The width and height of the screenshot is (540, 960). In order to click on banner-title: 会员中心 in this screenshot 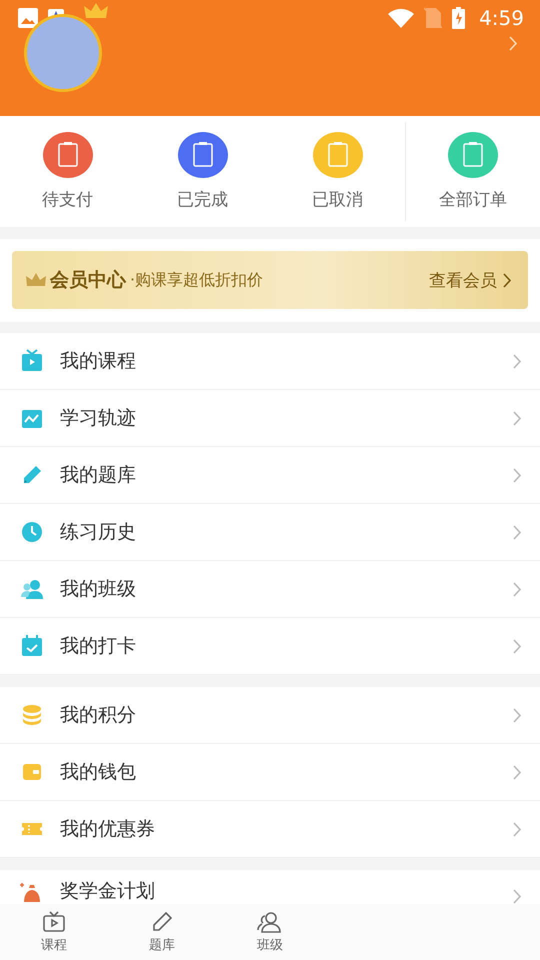, I will do `click(88, 280)`.